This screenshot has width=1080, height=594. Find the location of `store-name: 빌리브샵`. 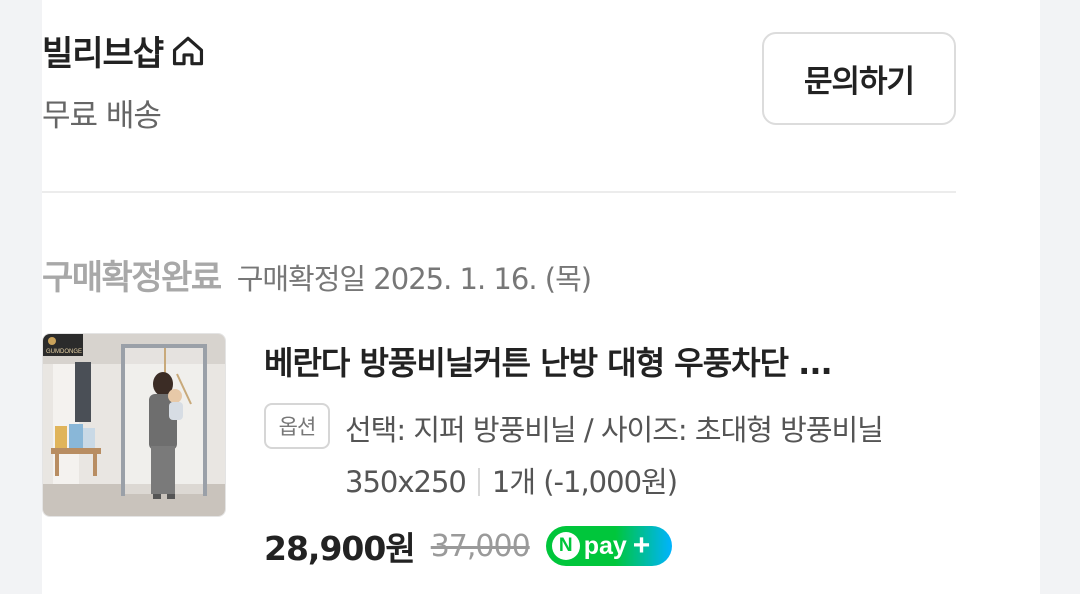

store-name: 빌리브샵 is located at coordinates (103, 54).